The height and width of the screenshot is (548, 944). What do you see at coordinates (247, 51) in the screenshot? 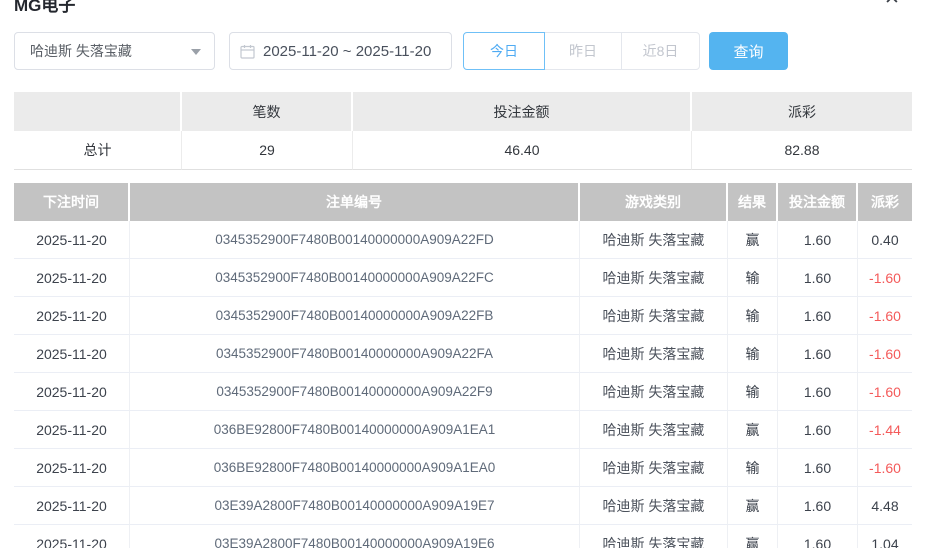
I see `calendar-icon` at bounding box center [247, 51].